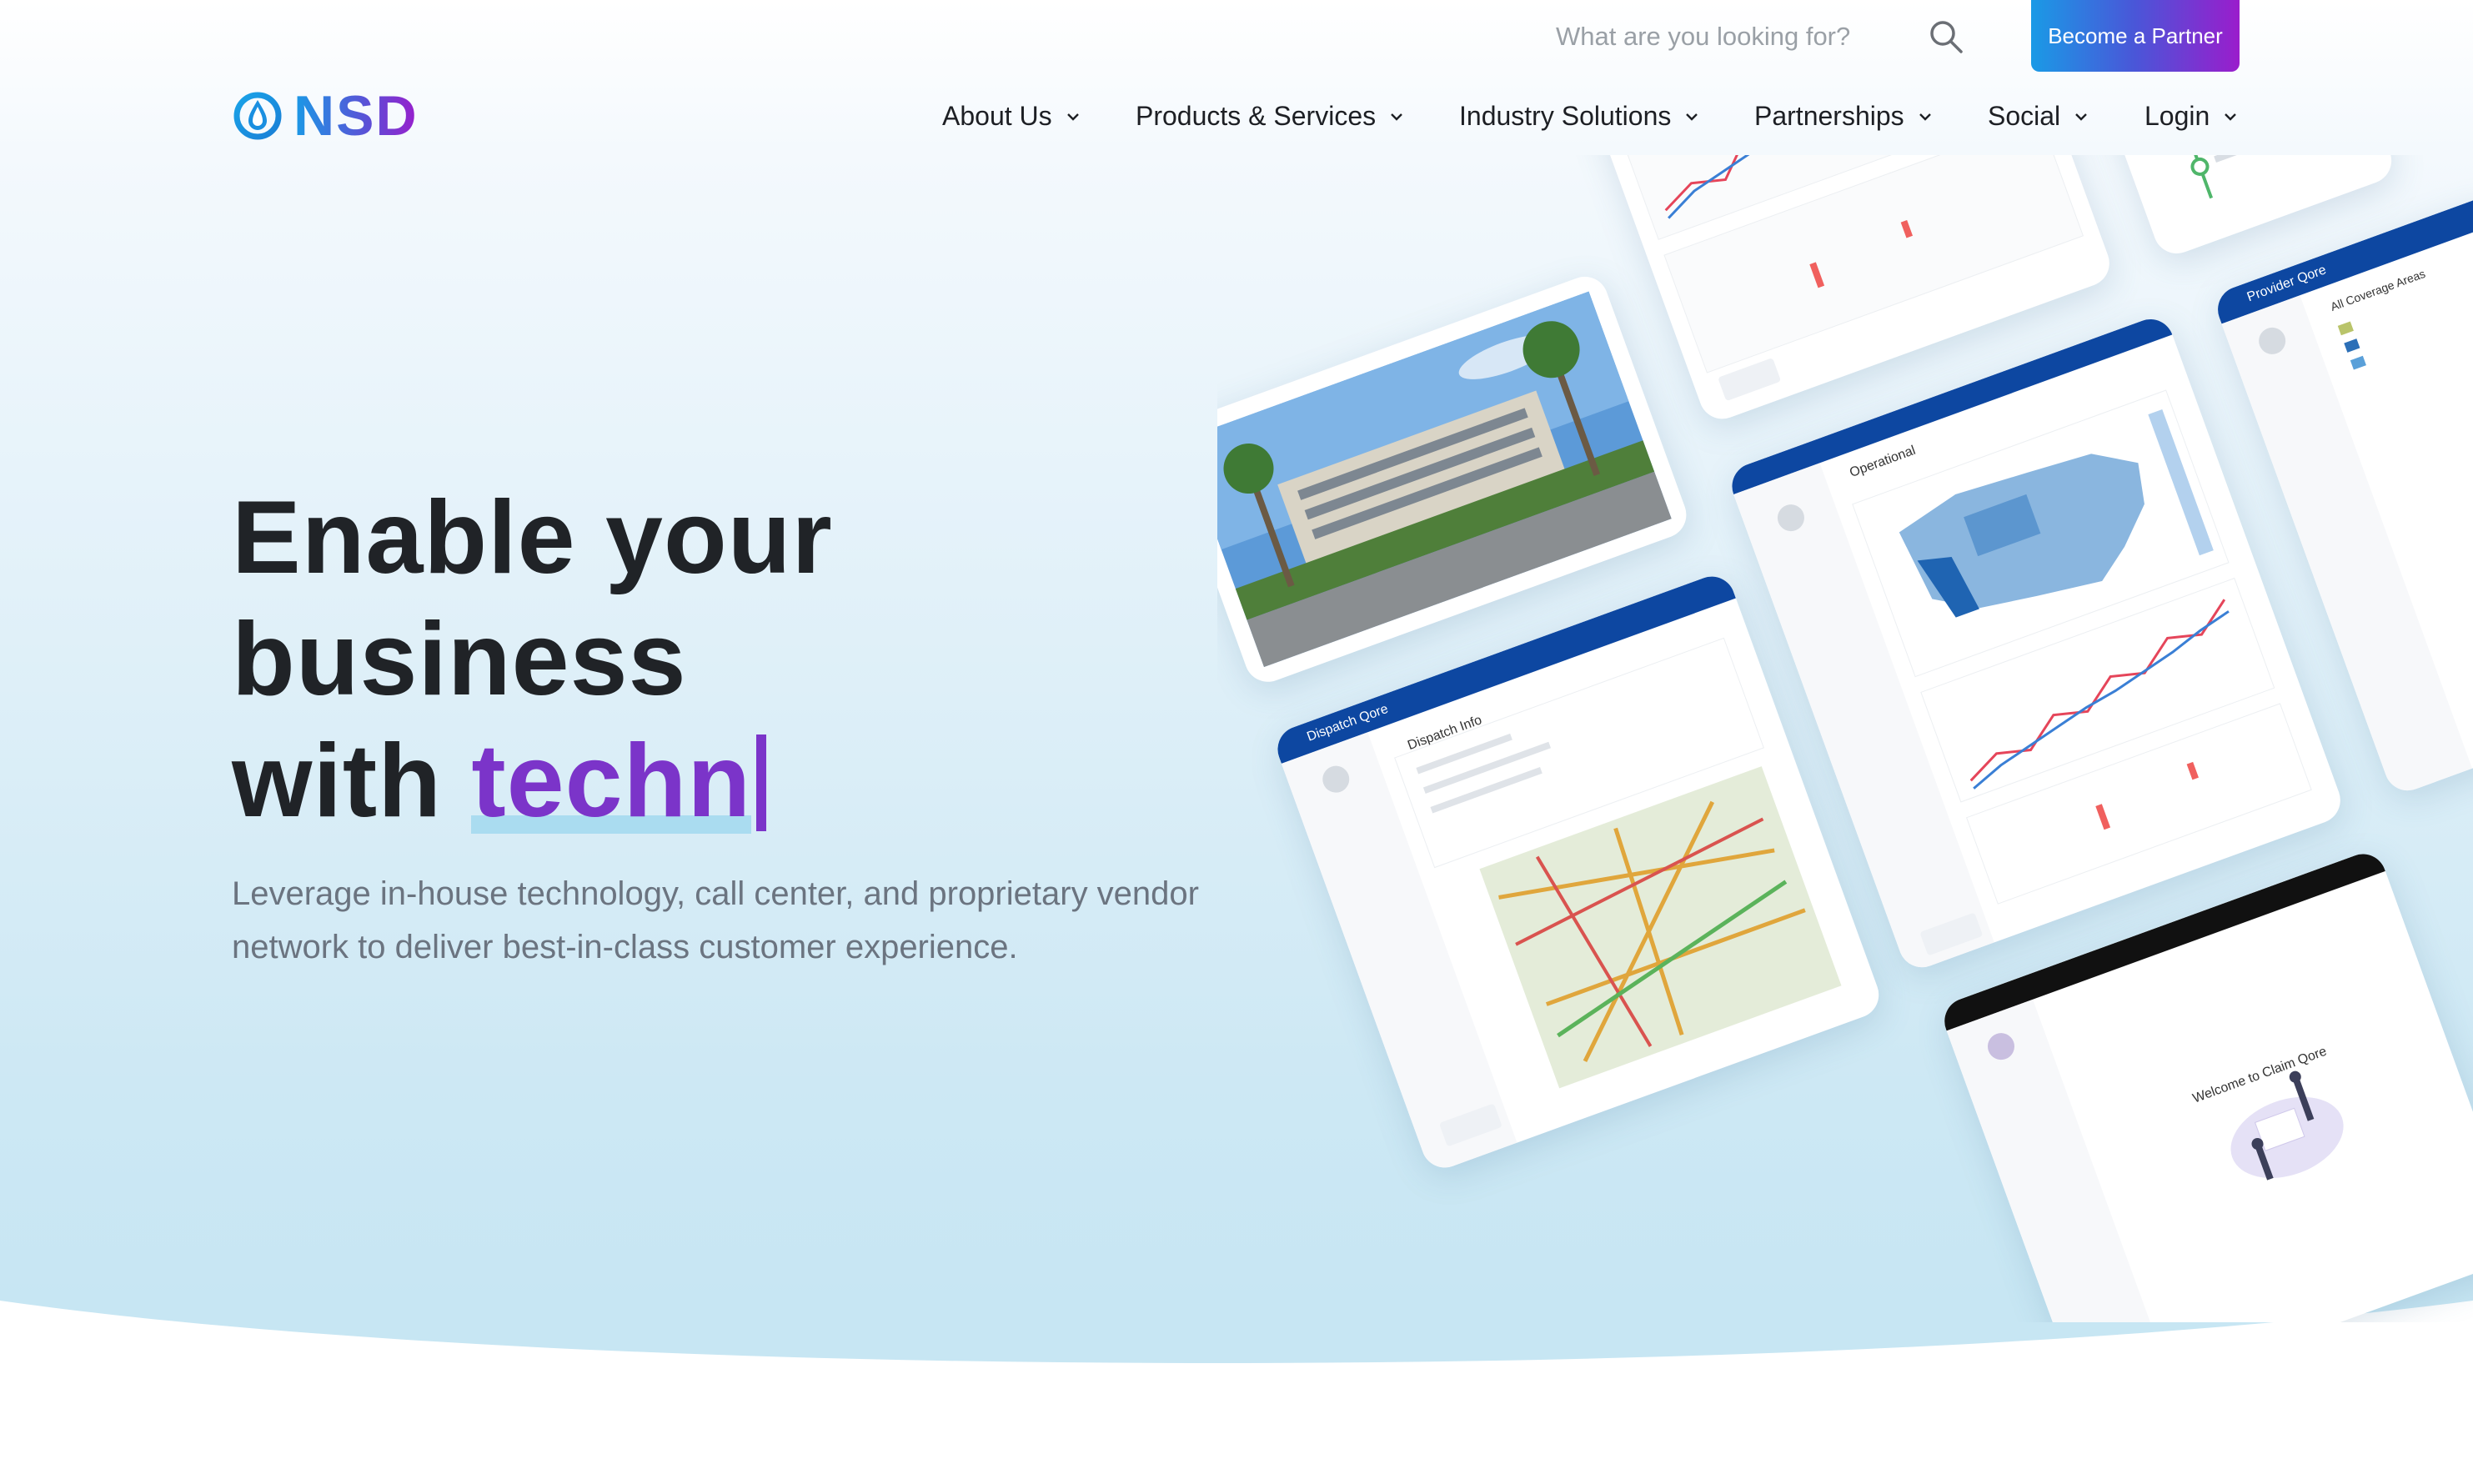  What do you see at coordinates (356, 116) in the screenshot?
I see `logo-wordmark: NSD` at bounding box center [356, 116].